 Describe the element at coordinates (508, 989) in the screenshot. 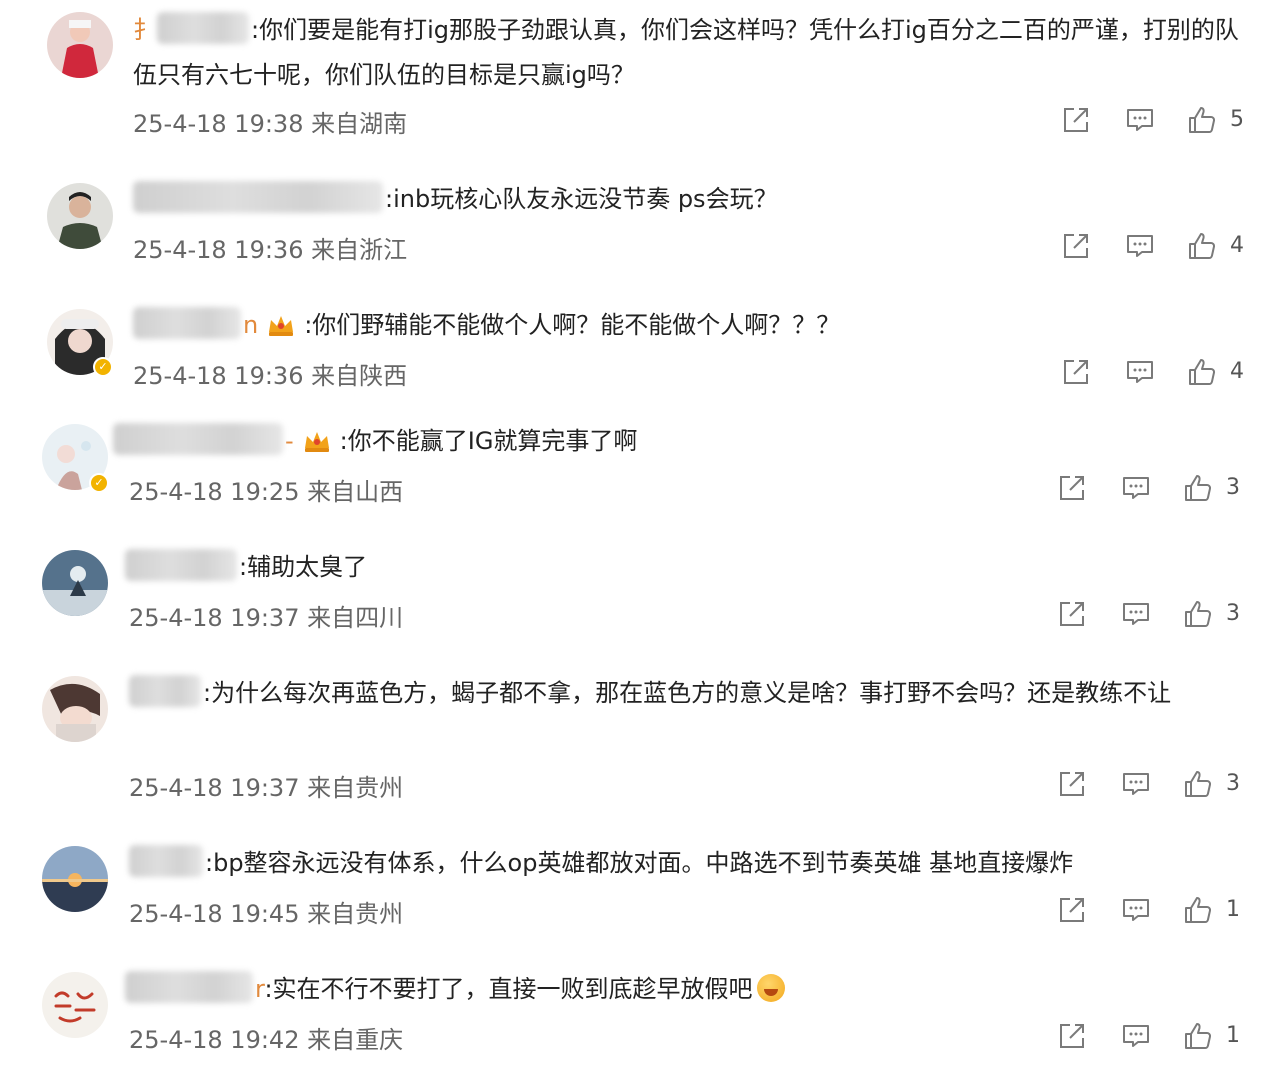

I see `comment-body: :实在不行不要打了，直接一败到底趁早放假吧` at that location.